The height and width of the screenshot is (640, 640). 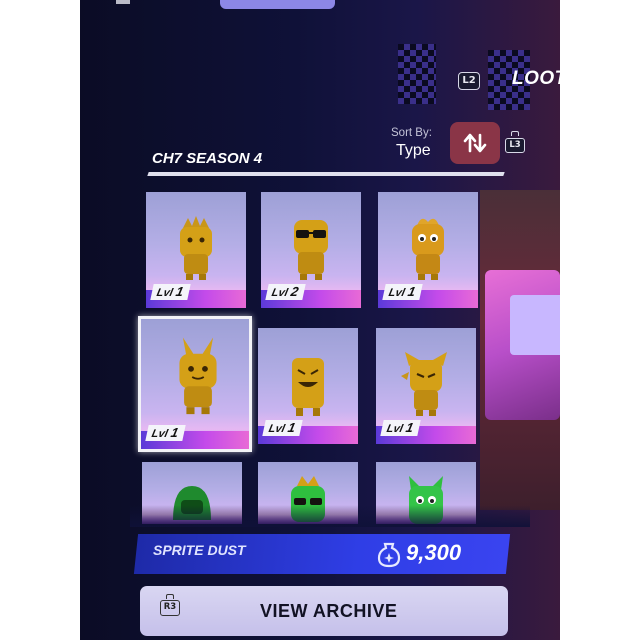 What do you see at coordinates (207, 158) in the screenshot?
I see `section-title: CH7 SEASON 4` at bounding box center [207, 158].